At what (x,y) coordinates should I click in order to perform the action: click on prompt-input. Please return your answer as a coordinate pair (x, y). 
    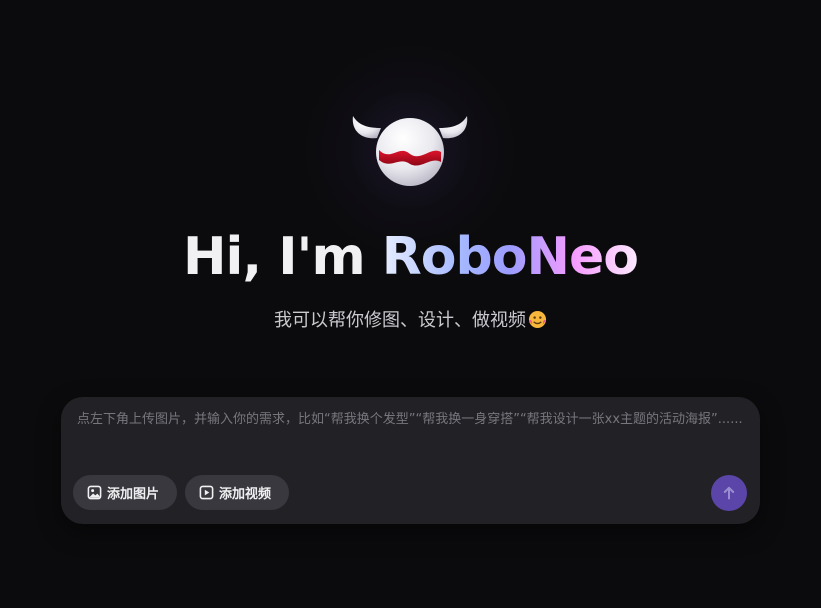
    Looking at the image, I should click on (411, 433).